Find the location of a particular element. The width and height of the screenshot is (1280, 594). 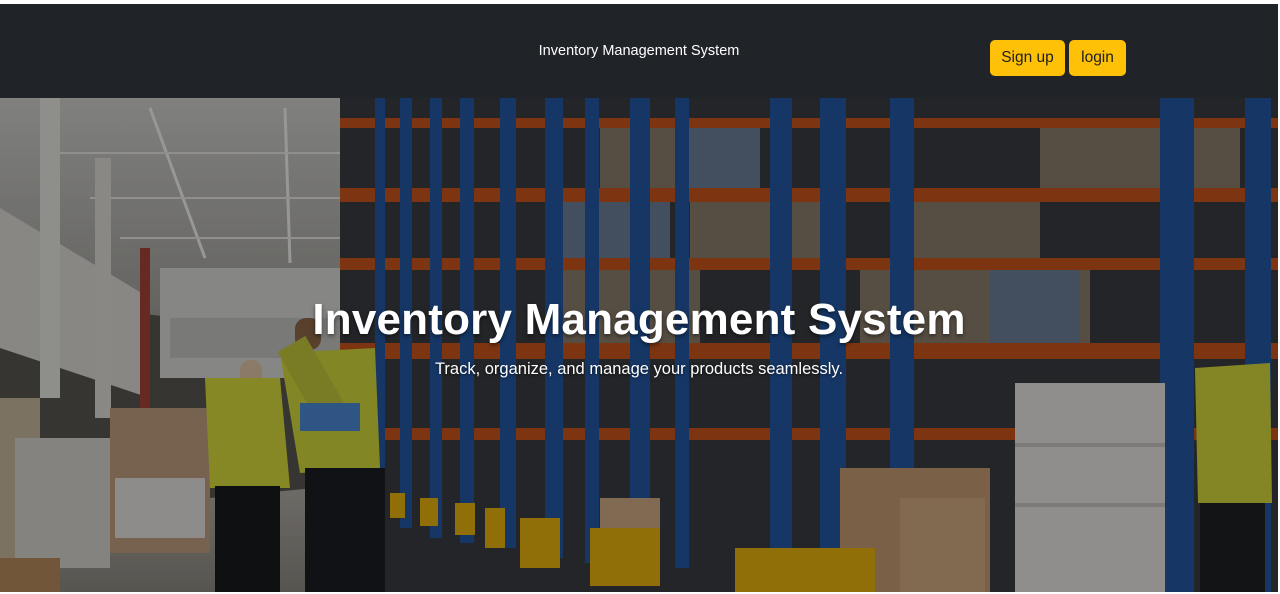

login-button: login is located at coordinates (1097, 58).